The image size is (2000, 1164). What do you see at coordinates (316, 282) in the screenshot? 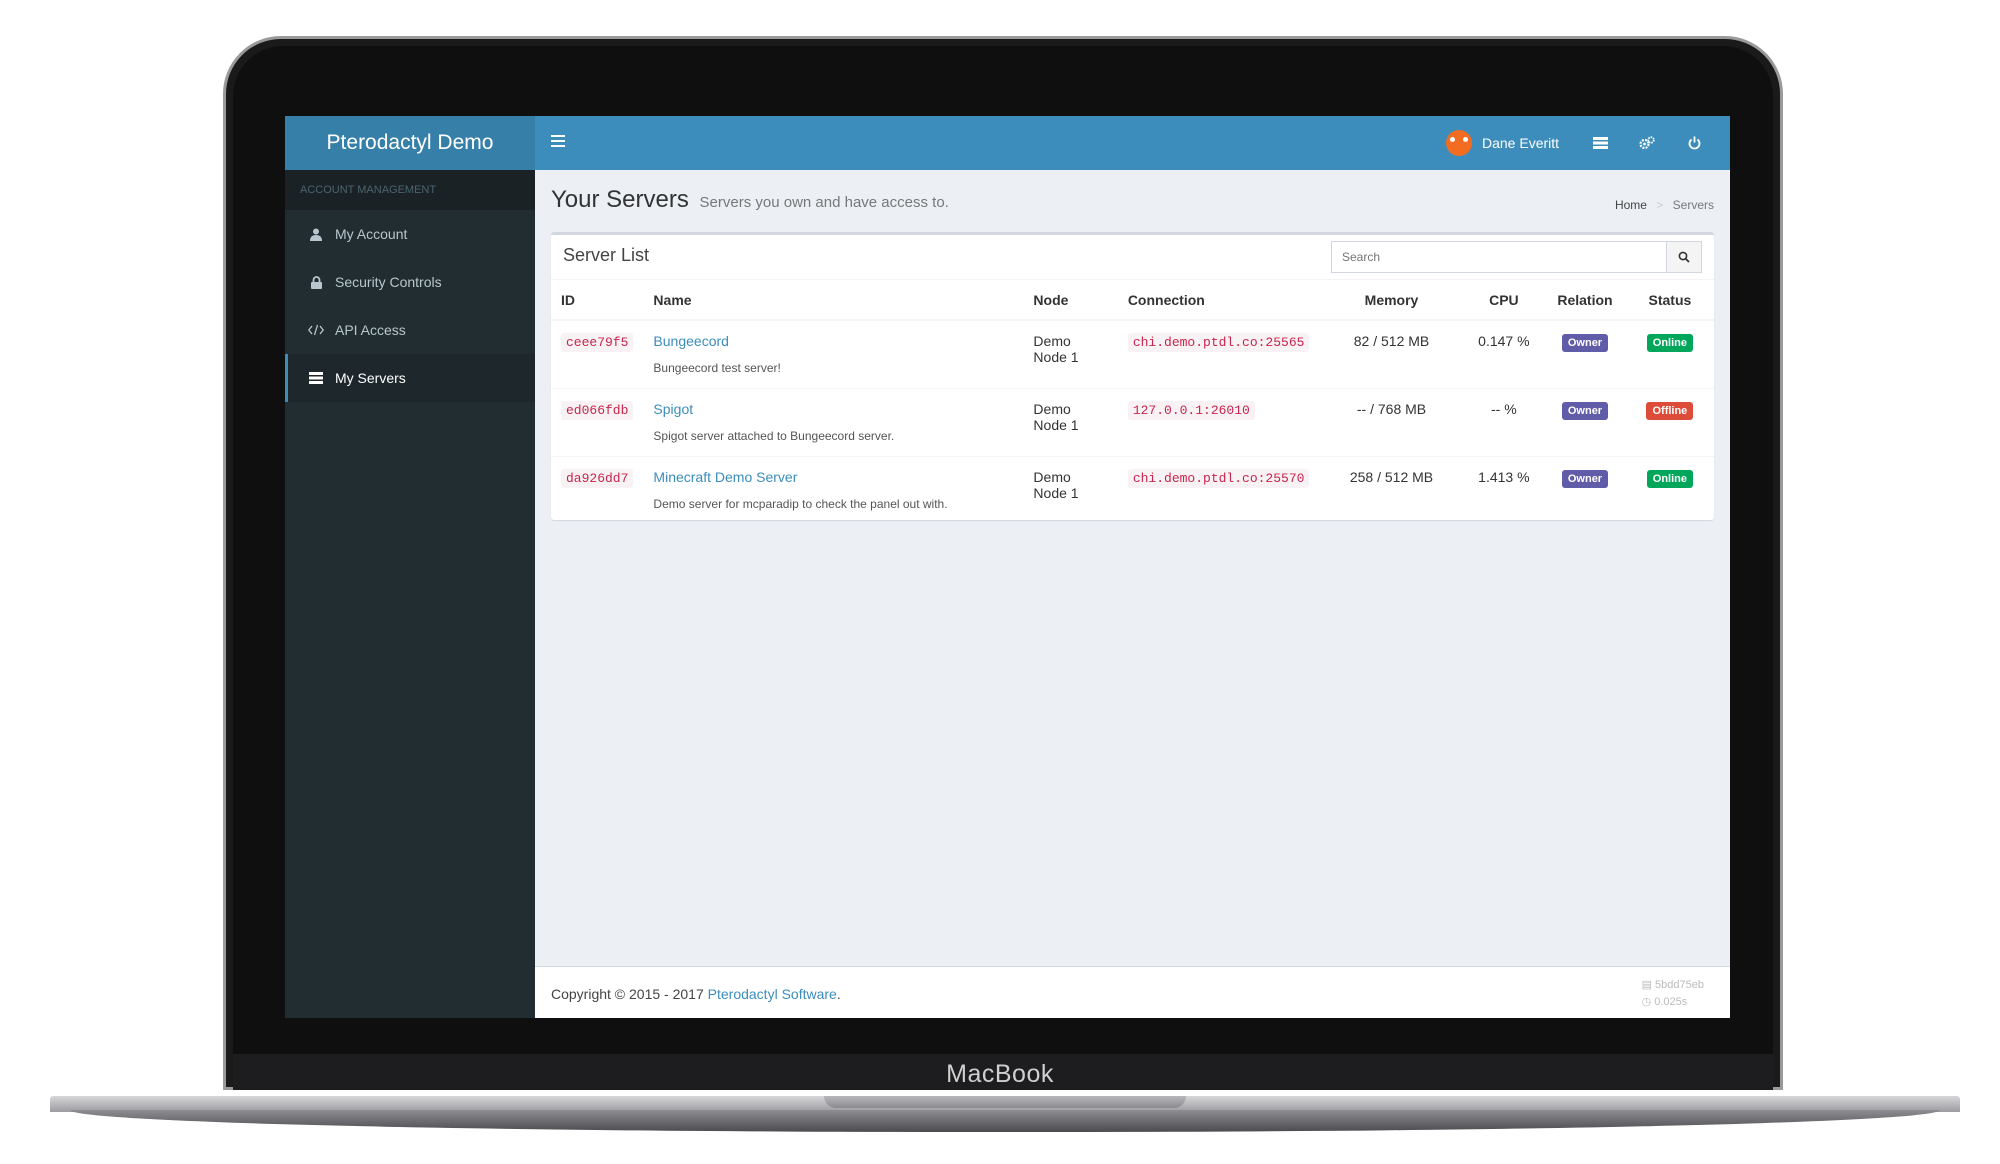
I see `lock-icon` at bounding box center [316, 282].